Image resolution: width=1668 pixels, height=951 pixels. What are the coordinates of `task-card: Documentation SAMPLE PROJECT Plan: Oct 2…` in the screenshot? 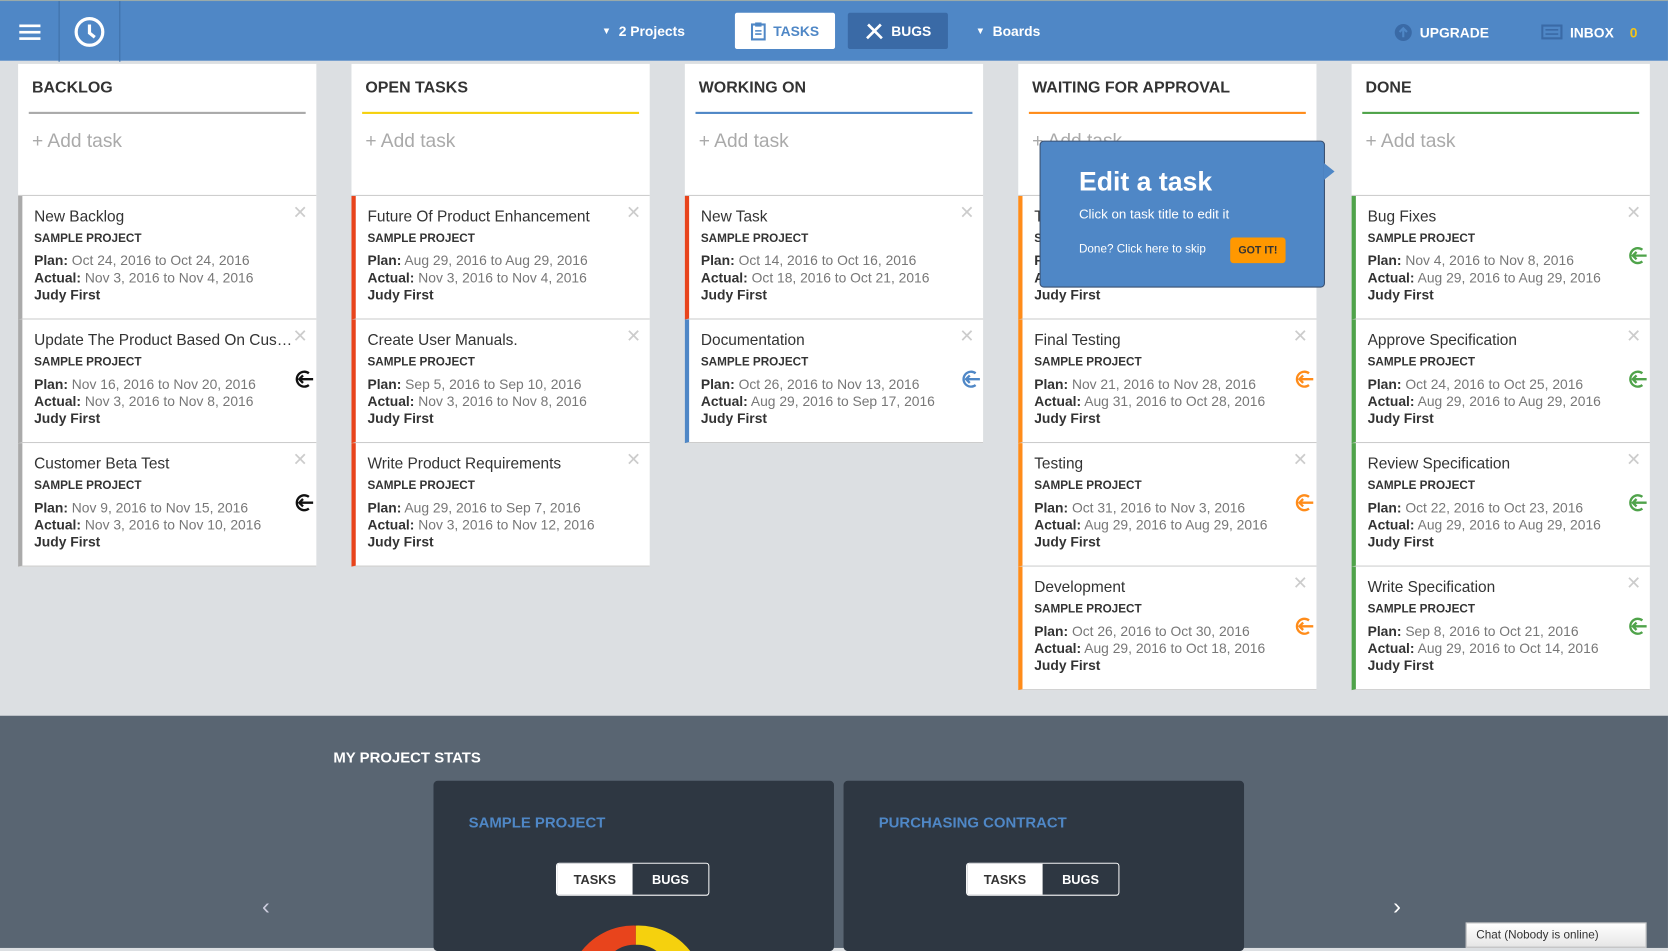 It's located at (834, 381).